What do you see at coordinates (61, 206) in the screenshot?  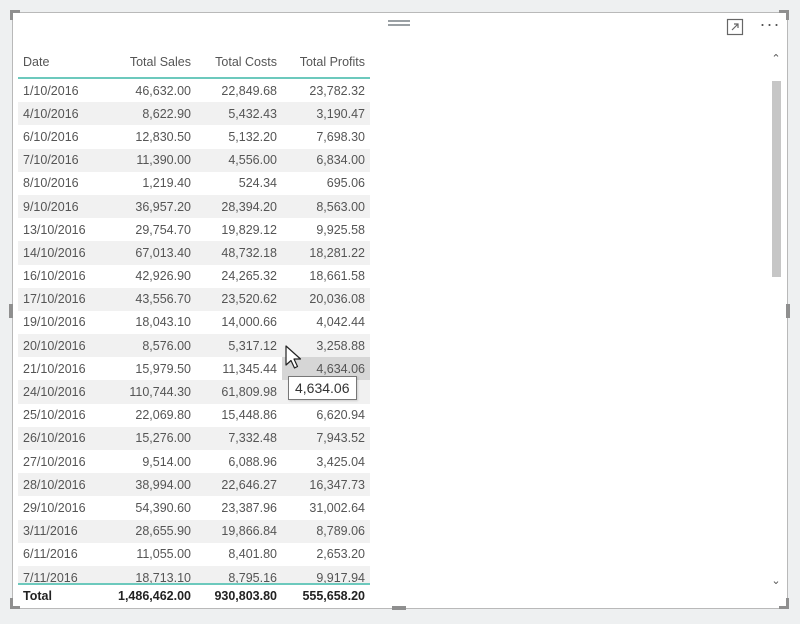 I see `cell-date: 9/10/2016` at bounding box center [61, 206].